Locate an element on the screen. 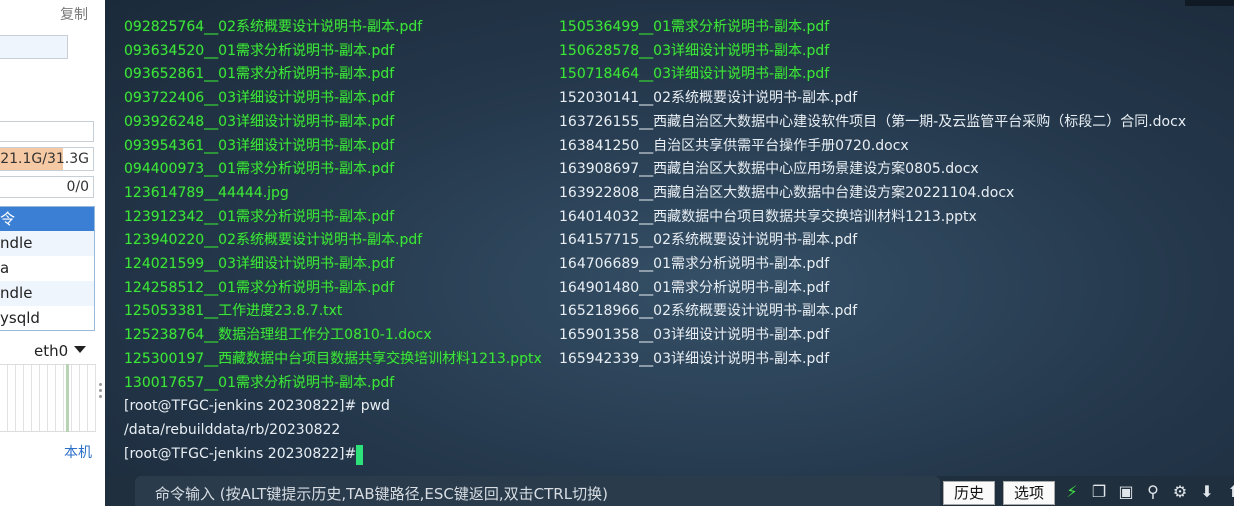  terminal-line: 150628578__03详细设计说明书-副本.pdf is located at coordinates (694, 50).